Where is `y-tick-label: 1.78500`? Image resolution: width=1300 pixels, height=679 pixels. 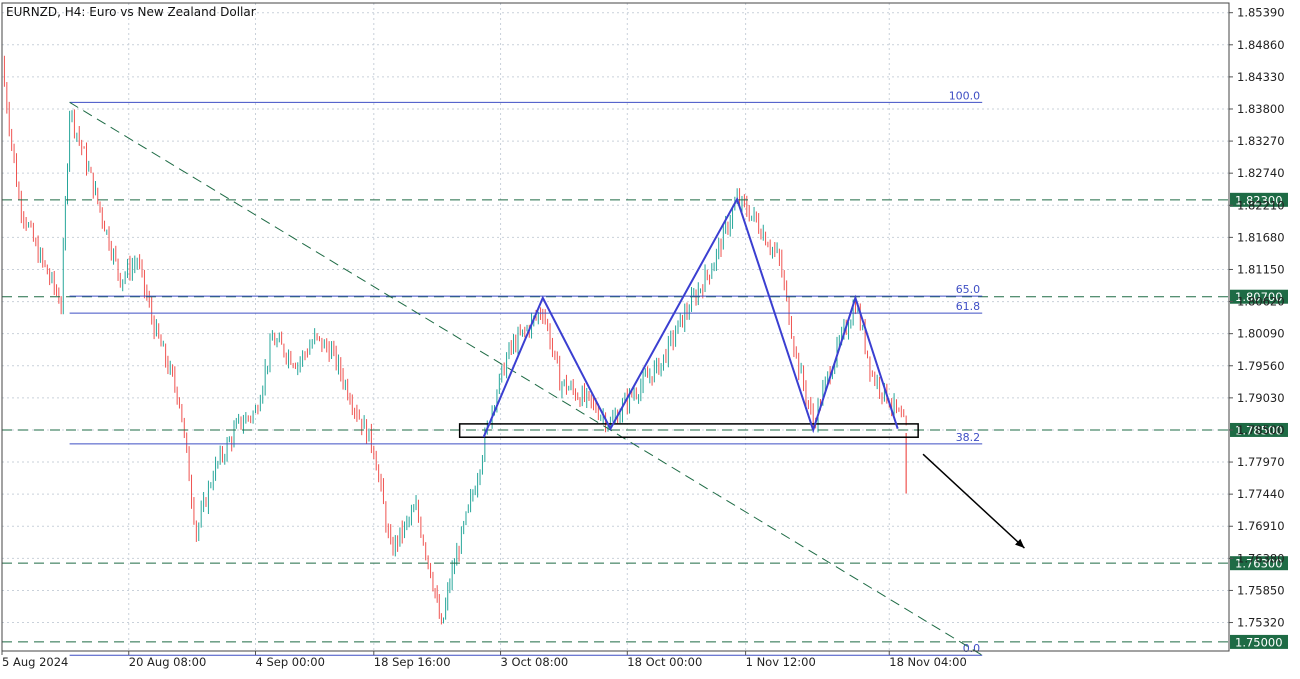 y-tick-label: 1.78500 is located at coordinates (1261, 430).